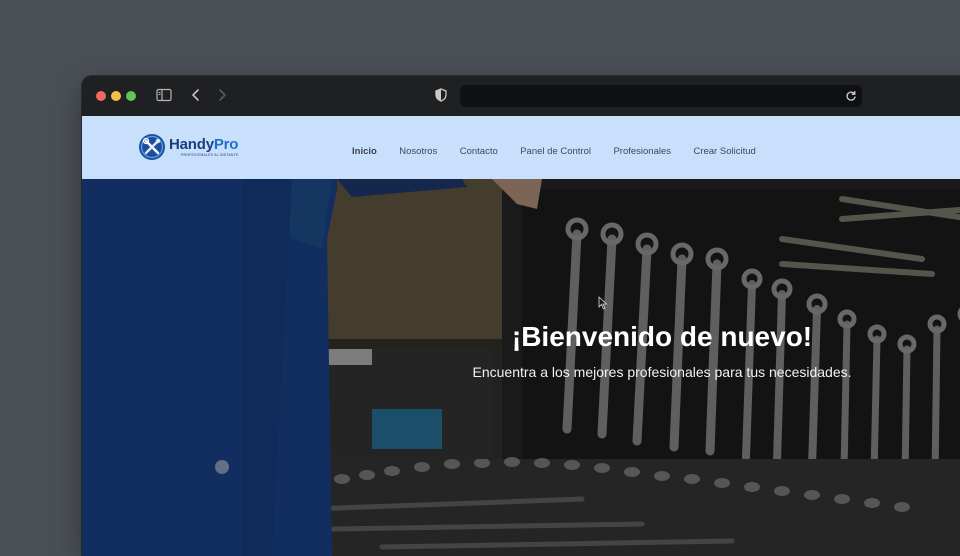 The image size is (960, 556). I want to click on nav-link-crear-solicitud: Crear Solicitud, so click(724, 151).